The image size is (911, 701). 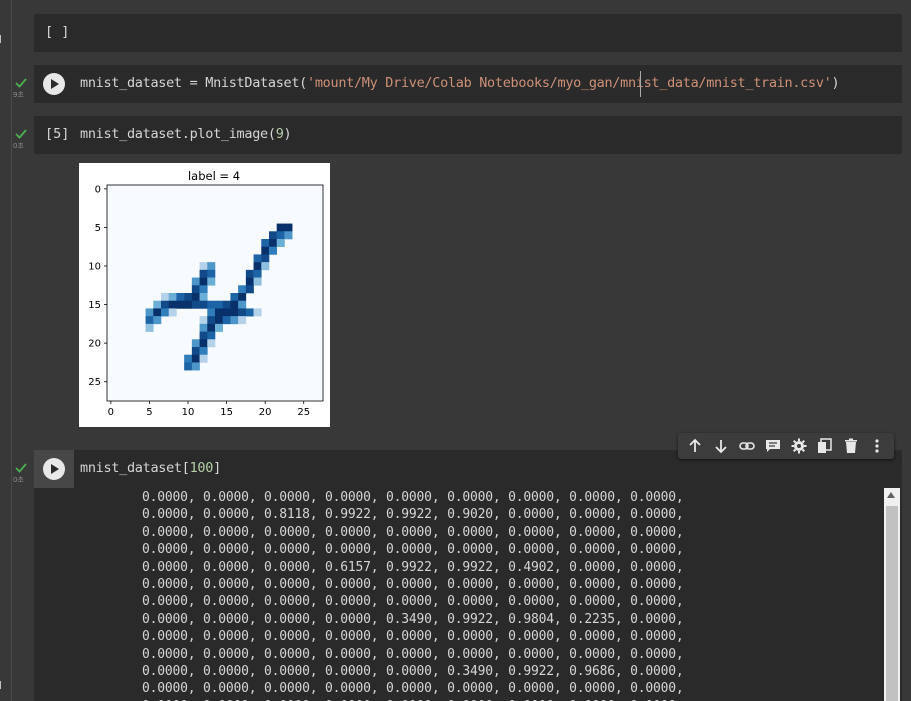 I want to click on code-line: mnist_dataset.plot_image(9), so click(x=186, y=134).